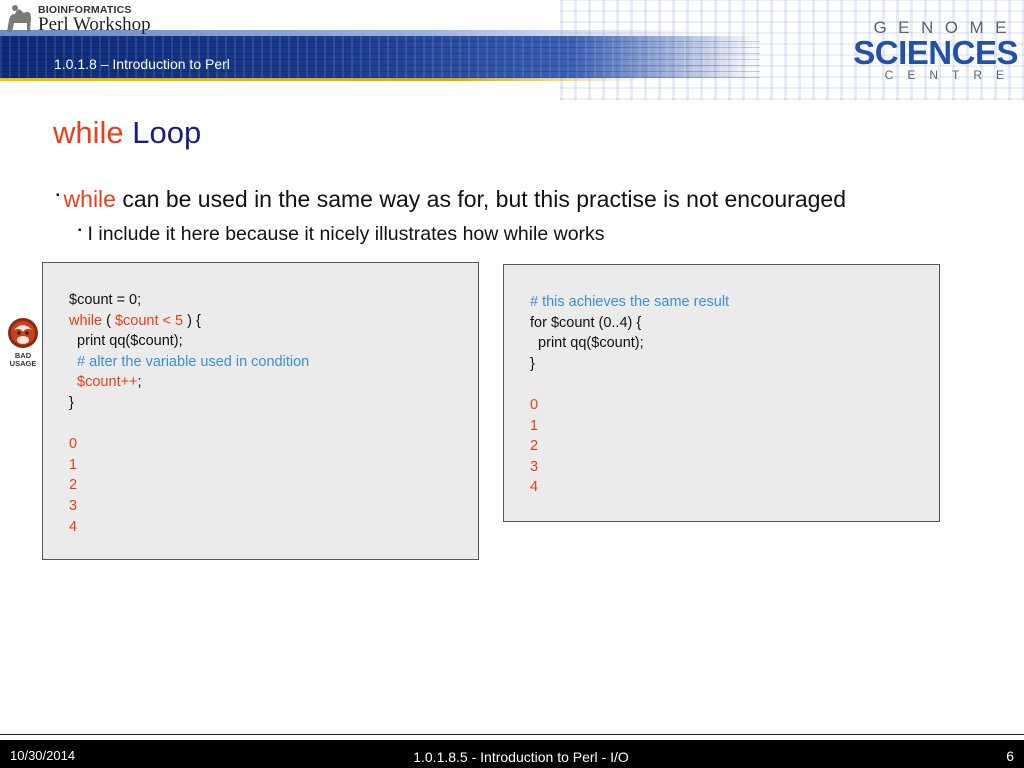 This screenshot has height=768, width=1024. Describe the element at coordinates (23, 333) in the screenshot. I see `bad-usage-icon` at that location.